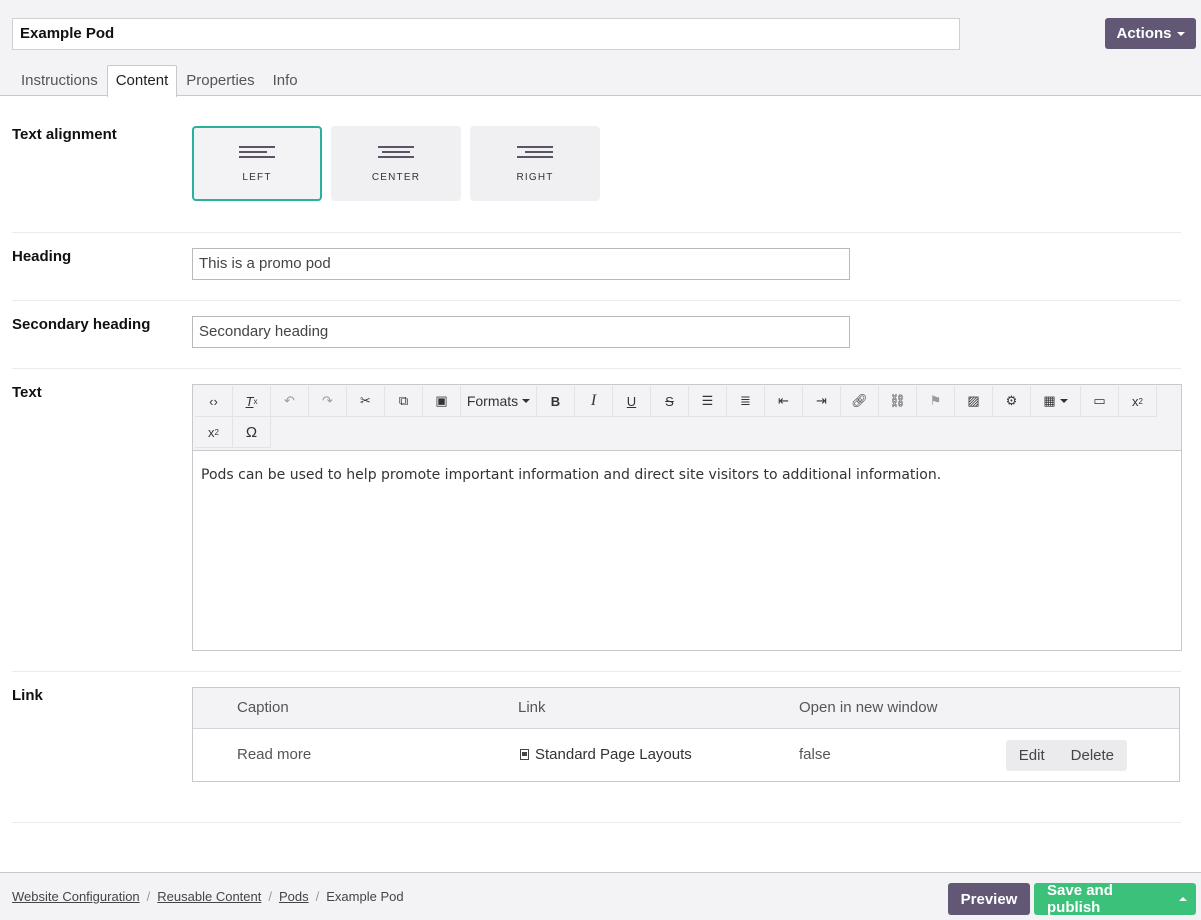 The image size is (1201, 920). Describe the element at coordinates (214, 432) in the screenshot. I see `superscript-icon: x2` at that location.